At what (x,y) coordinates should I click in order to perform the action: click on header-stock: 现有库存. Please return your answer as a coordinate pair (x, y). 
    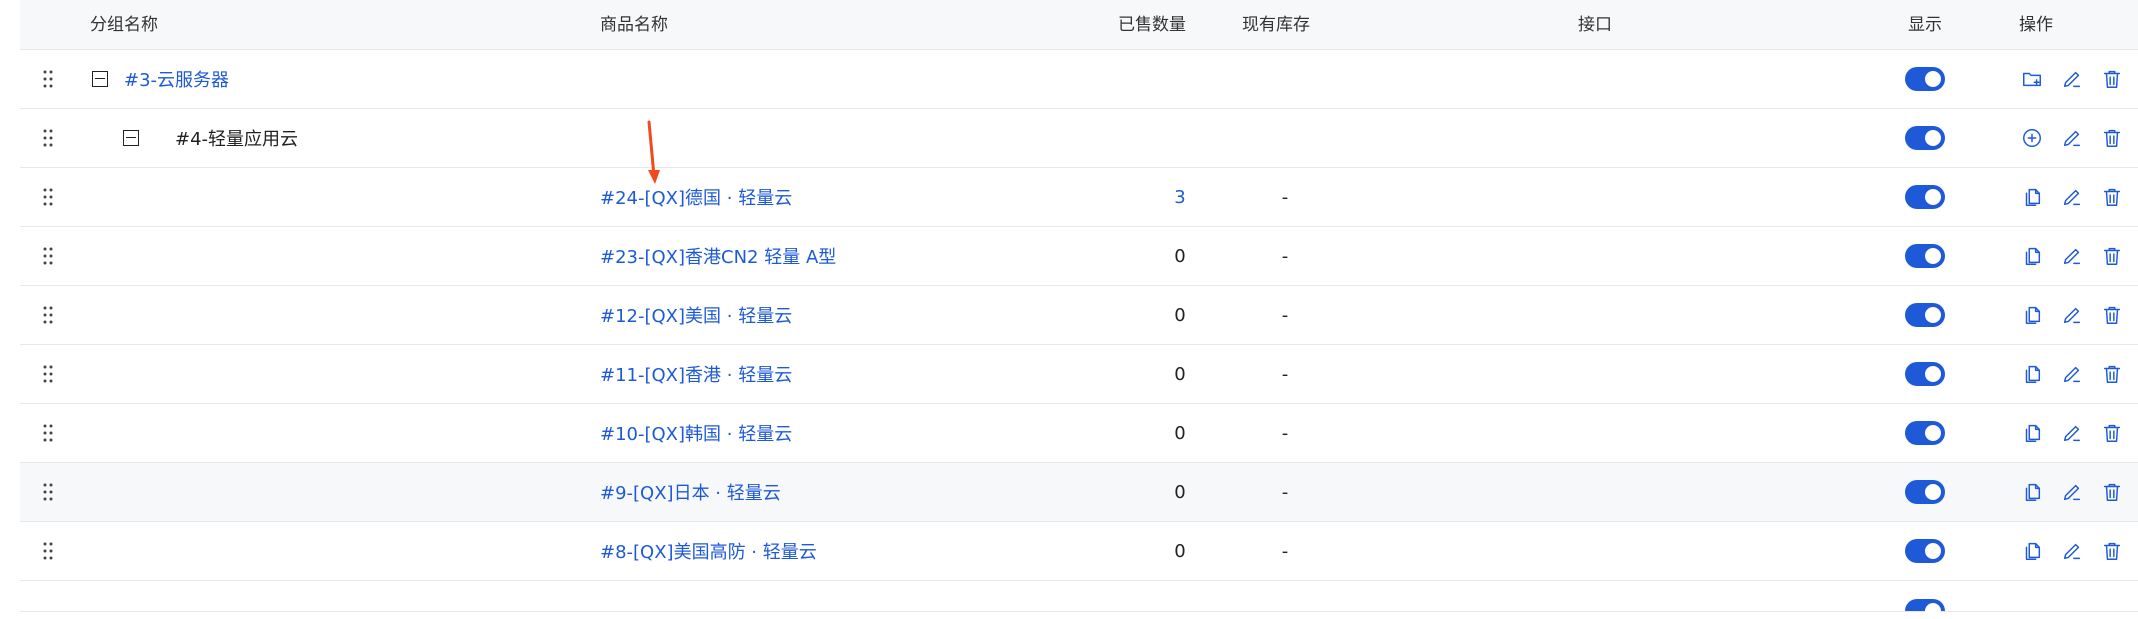
    Looking at the image, I should click on (1276, 25).